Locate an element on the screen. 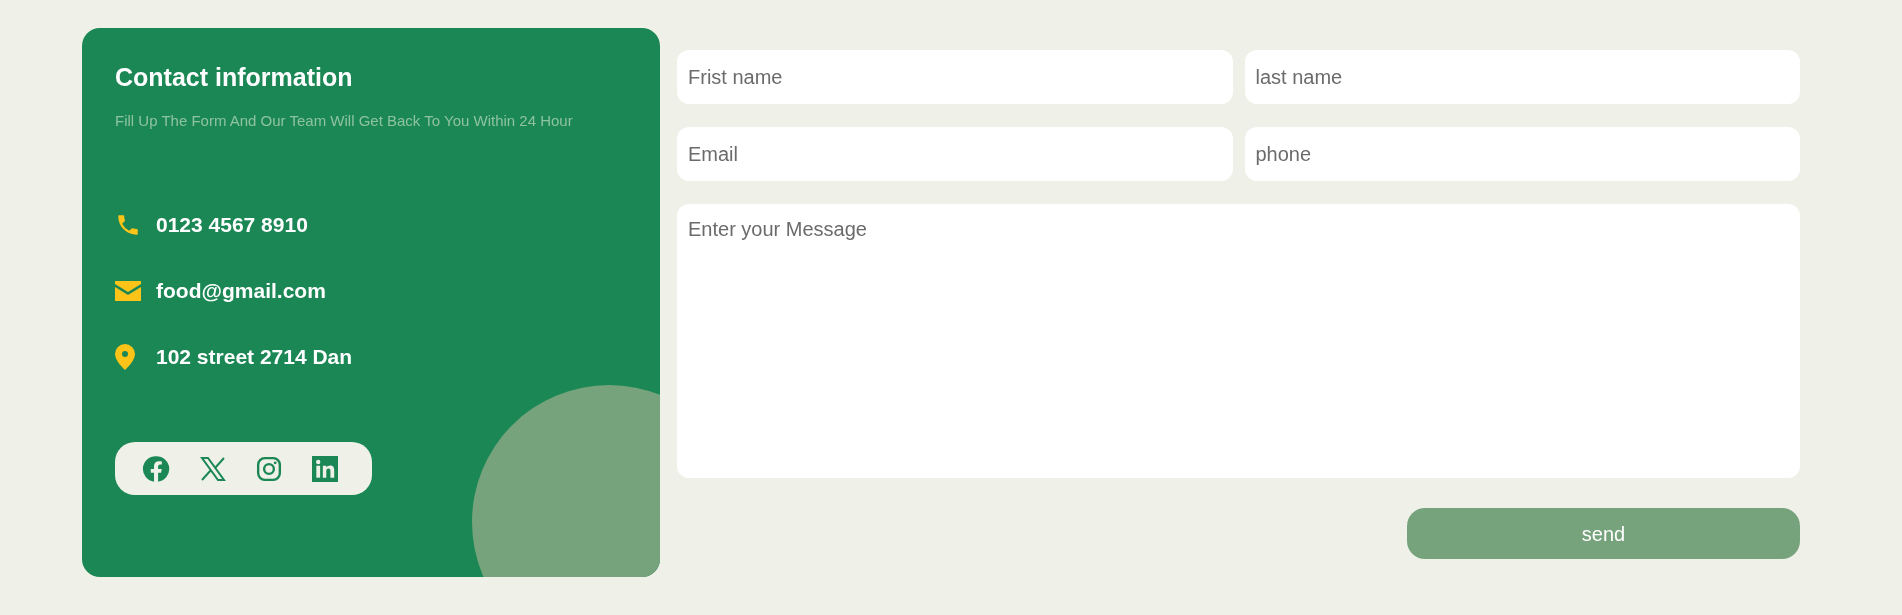 This screenshot has width=1902, height=615. contact-text: 102 street 2714 Dan is located at coordinates (254, 357).